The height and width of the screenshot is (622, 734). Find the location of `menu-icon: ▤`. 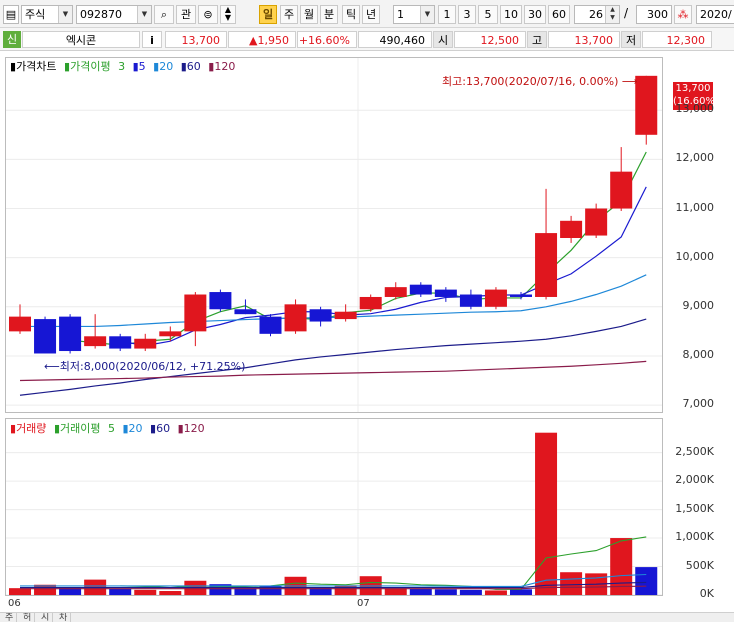

menu-icon: ▤ is located at coordinates (11, 14).